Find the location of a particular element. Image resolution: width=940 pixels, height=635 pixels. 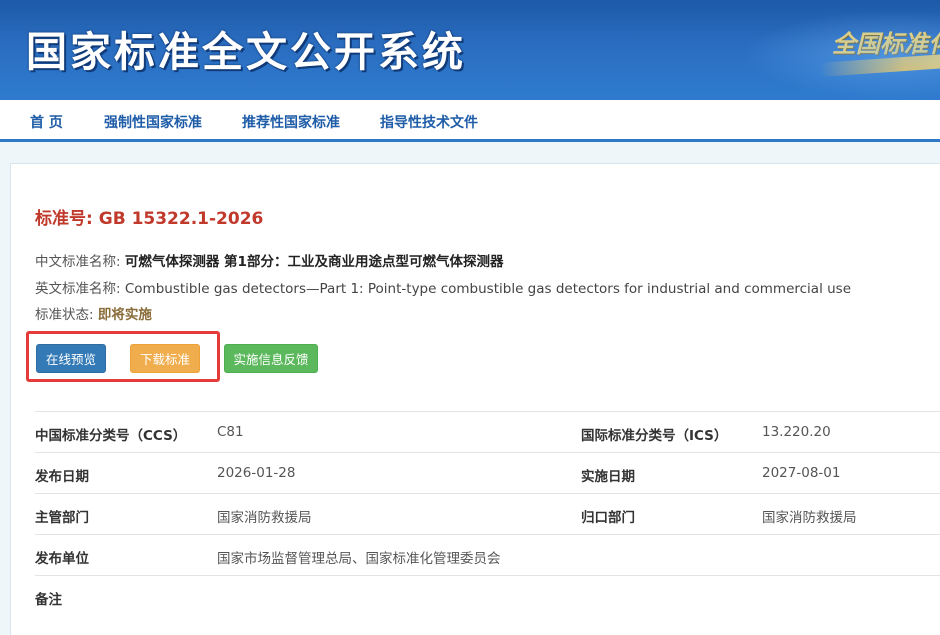

table-row: 主管部门 国家消防救援局 归口部门 国家消防救援局 is located at coordinates (487, 514).